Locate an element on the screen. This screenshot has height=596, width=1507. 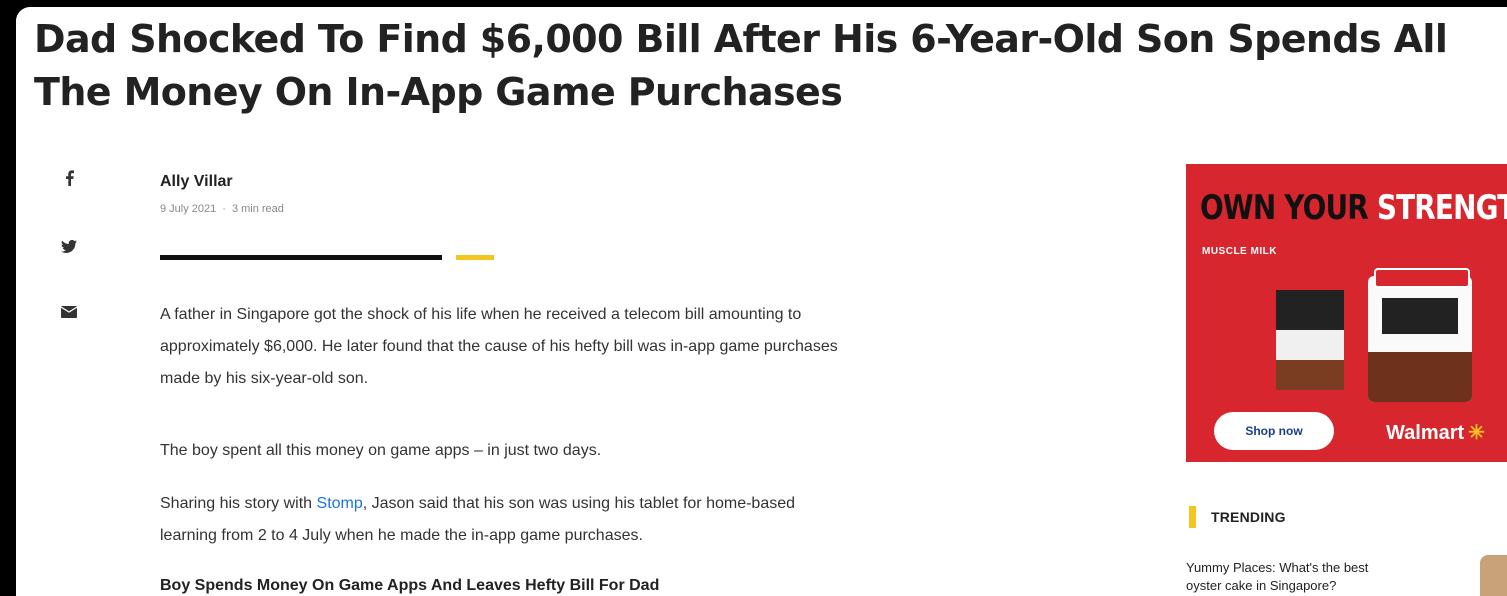
retailer-name: Walmart is located at coordinates (1425, 433).